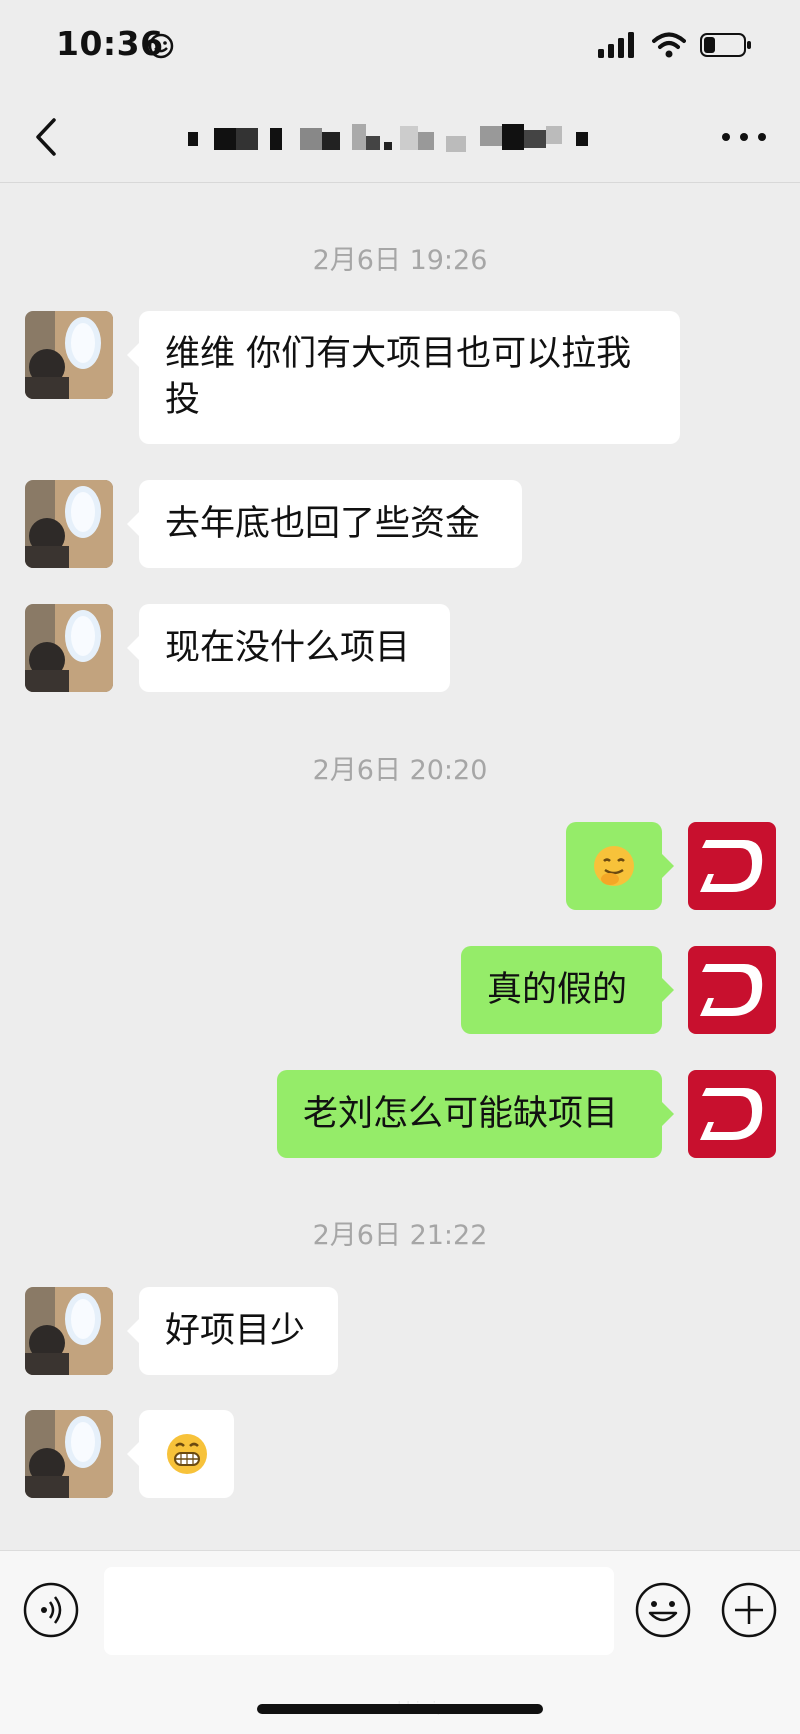 Image resolution: width=800 pixels, height=1734 pixels. I want to click on message-bubble-incoming: 去年底也回了些资金, so click(324, 524).